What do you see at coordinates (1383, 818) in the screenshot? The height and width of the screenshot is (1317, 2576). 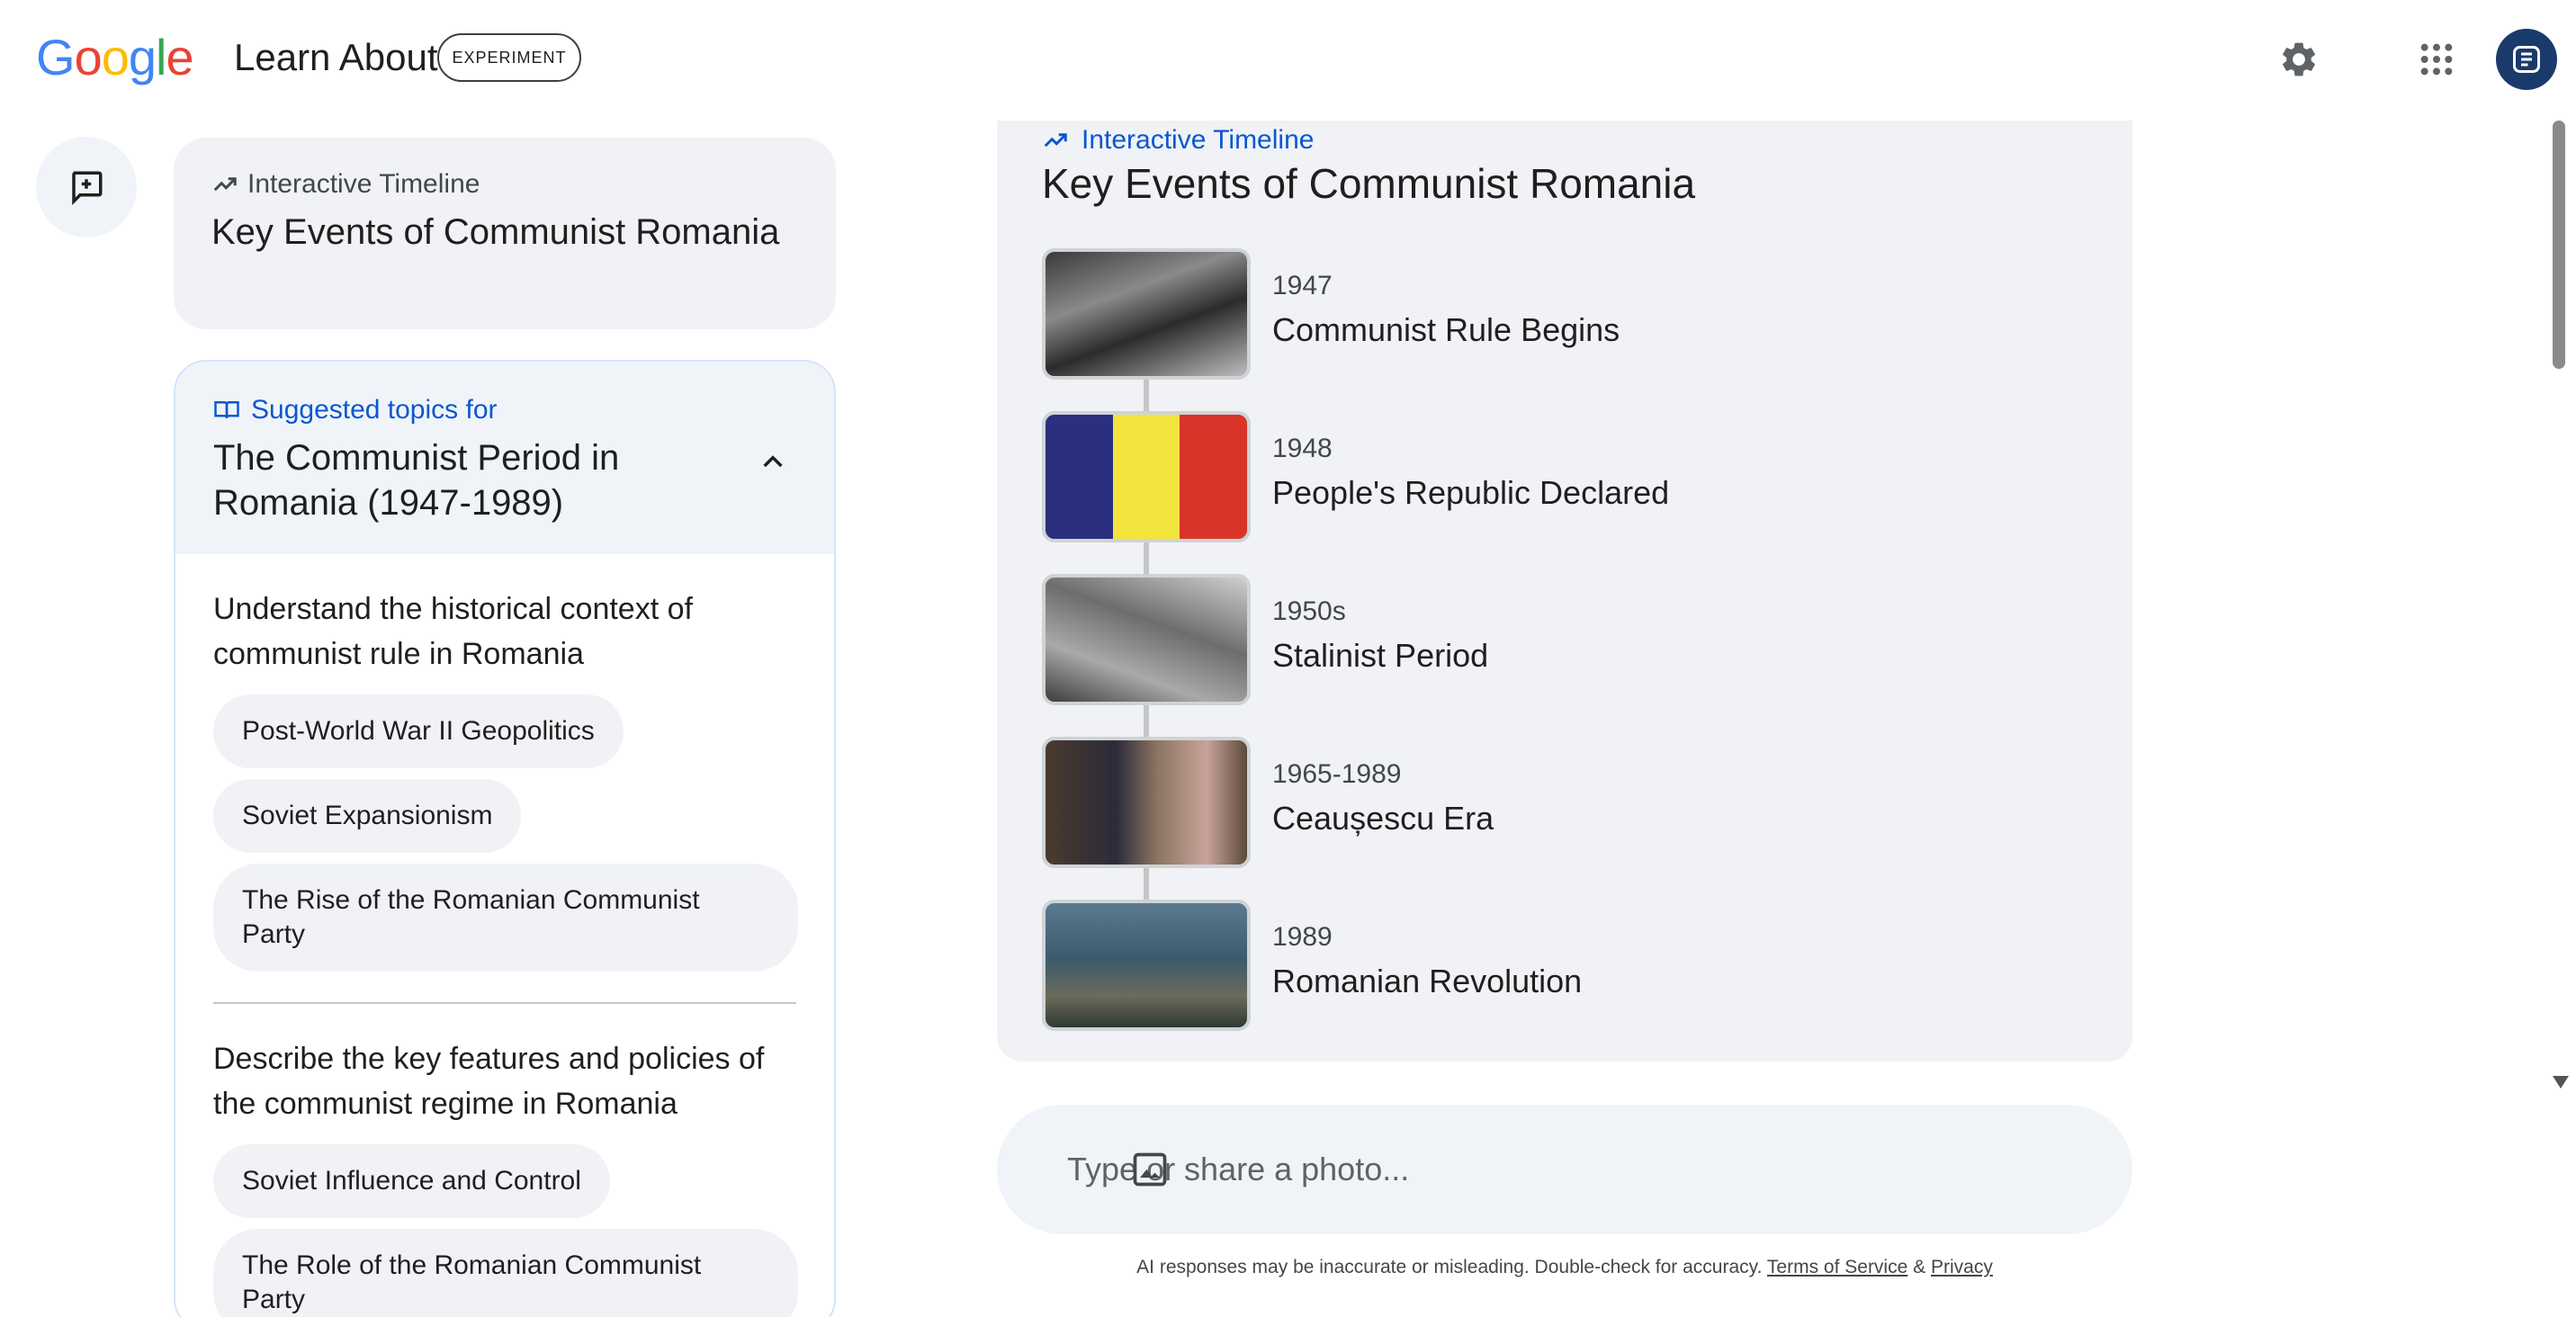 I see `event-title: Ceaușescu Era` at bounding box center [1383, 818].